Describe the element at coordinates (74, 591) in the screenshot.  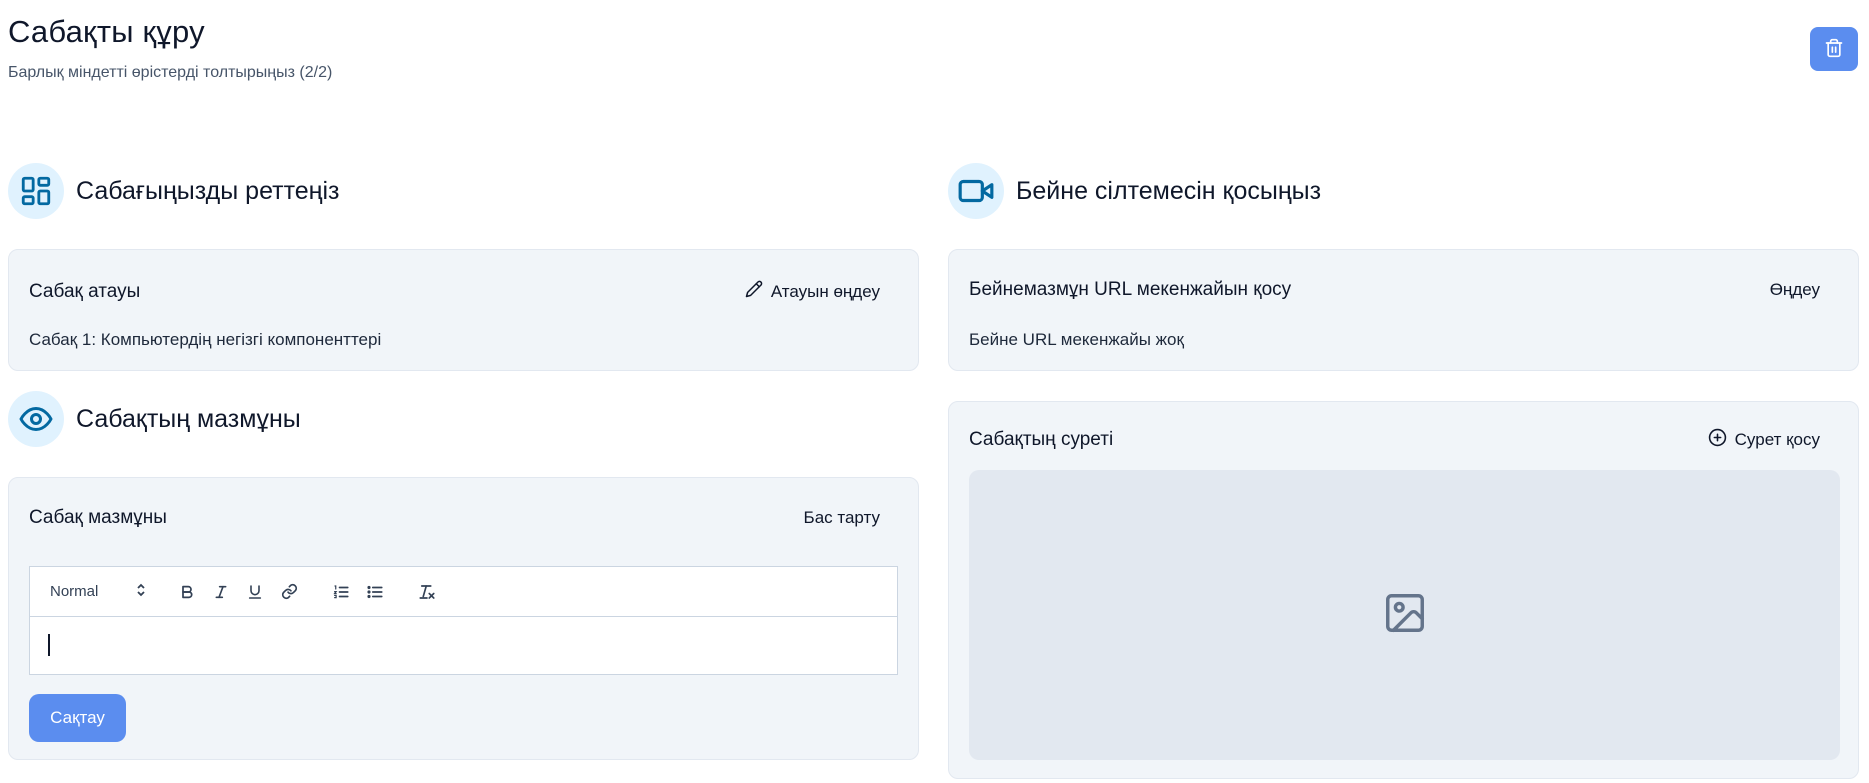
I see `format-select-value: Normal` at that location.